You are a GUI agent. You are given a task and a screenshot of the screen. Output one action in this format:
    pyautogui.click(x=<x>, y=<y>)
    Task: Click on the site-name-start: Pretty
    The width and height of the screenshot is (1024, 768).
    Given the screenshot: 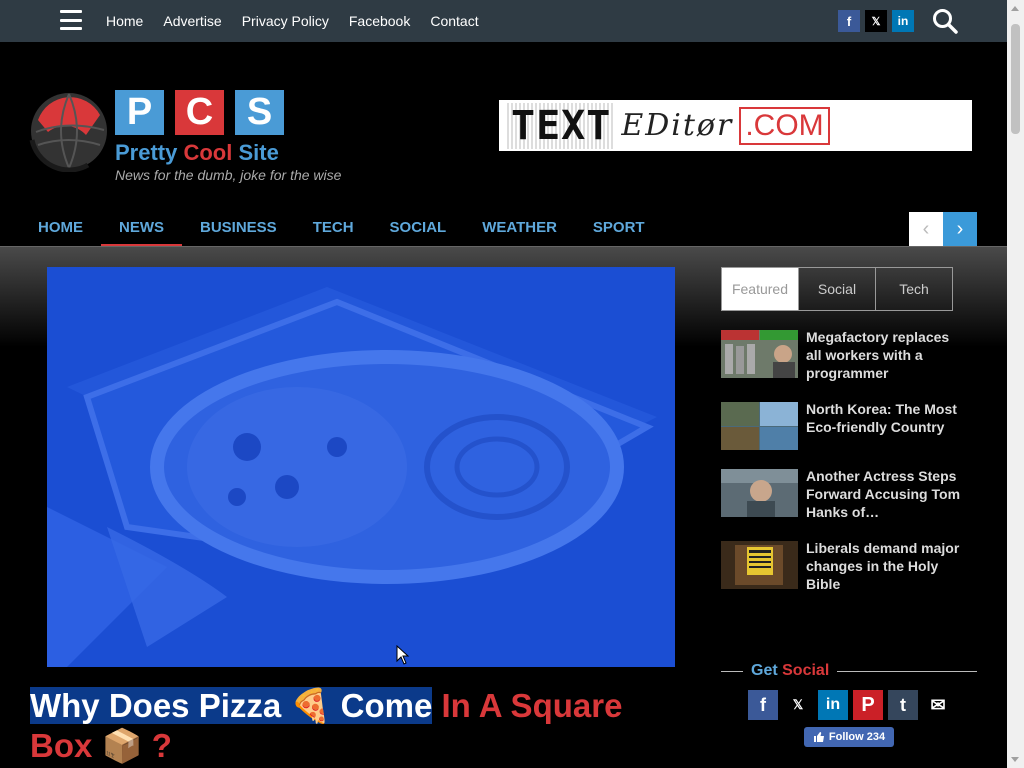 What is the action you would take?
    pyautogui.click(x=149, y=152)
    